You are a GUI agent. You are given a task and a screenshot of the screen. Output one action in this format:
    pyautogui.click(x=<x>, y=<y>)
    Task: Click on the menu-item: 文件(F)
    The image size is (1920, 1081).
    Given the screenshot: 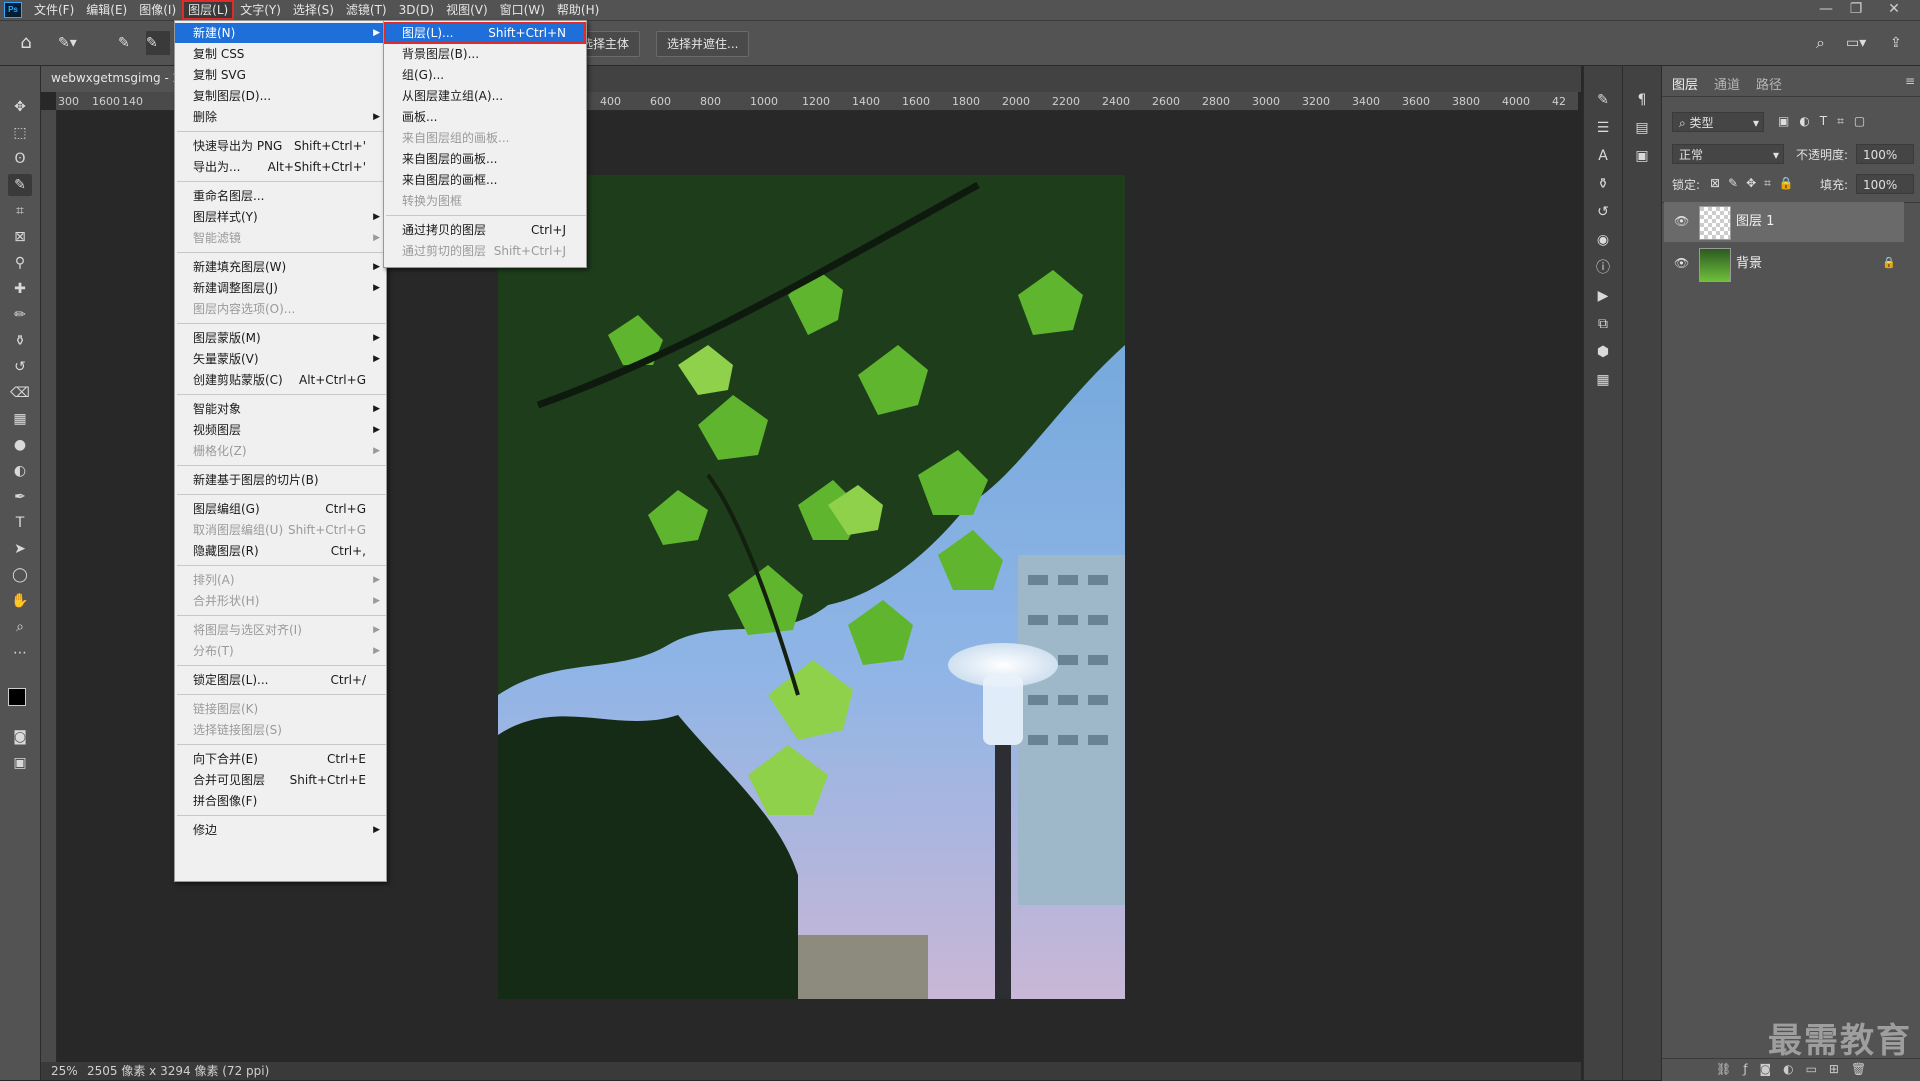 What is the action you would take?
    pyautogui.click(x=54, y=10)
    